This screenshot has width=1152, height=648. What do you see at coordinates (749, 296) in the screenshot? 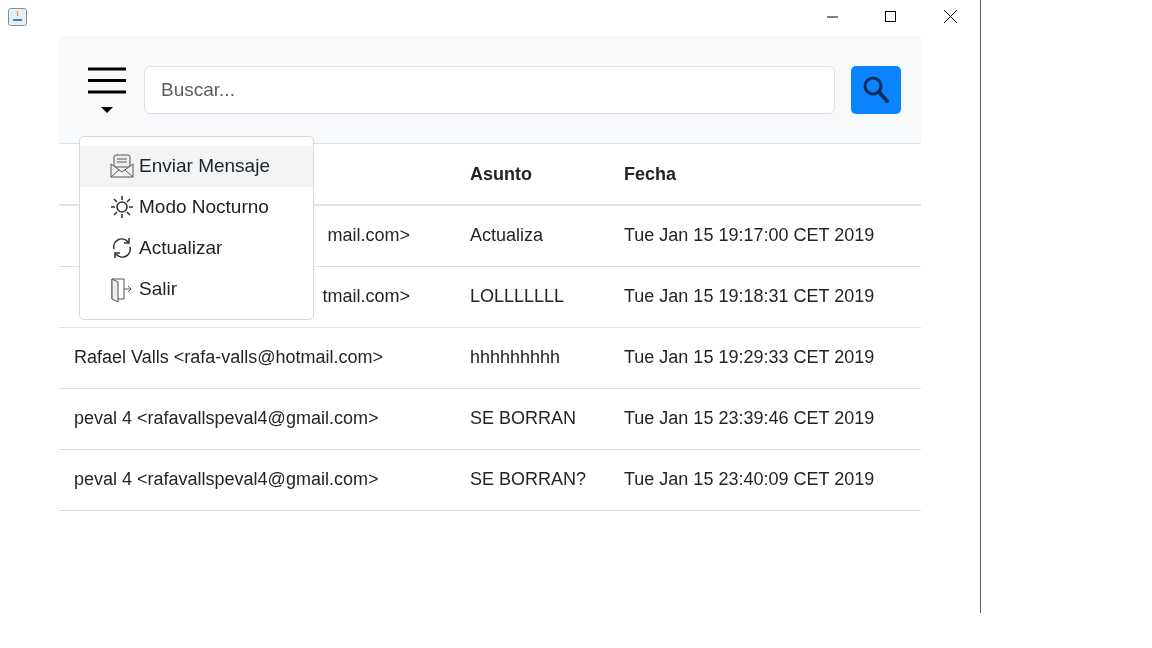
I see `date-text: Tue Jan 15 19:18:31 CET 2019` at bounding box center [749, 296].